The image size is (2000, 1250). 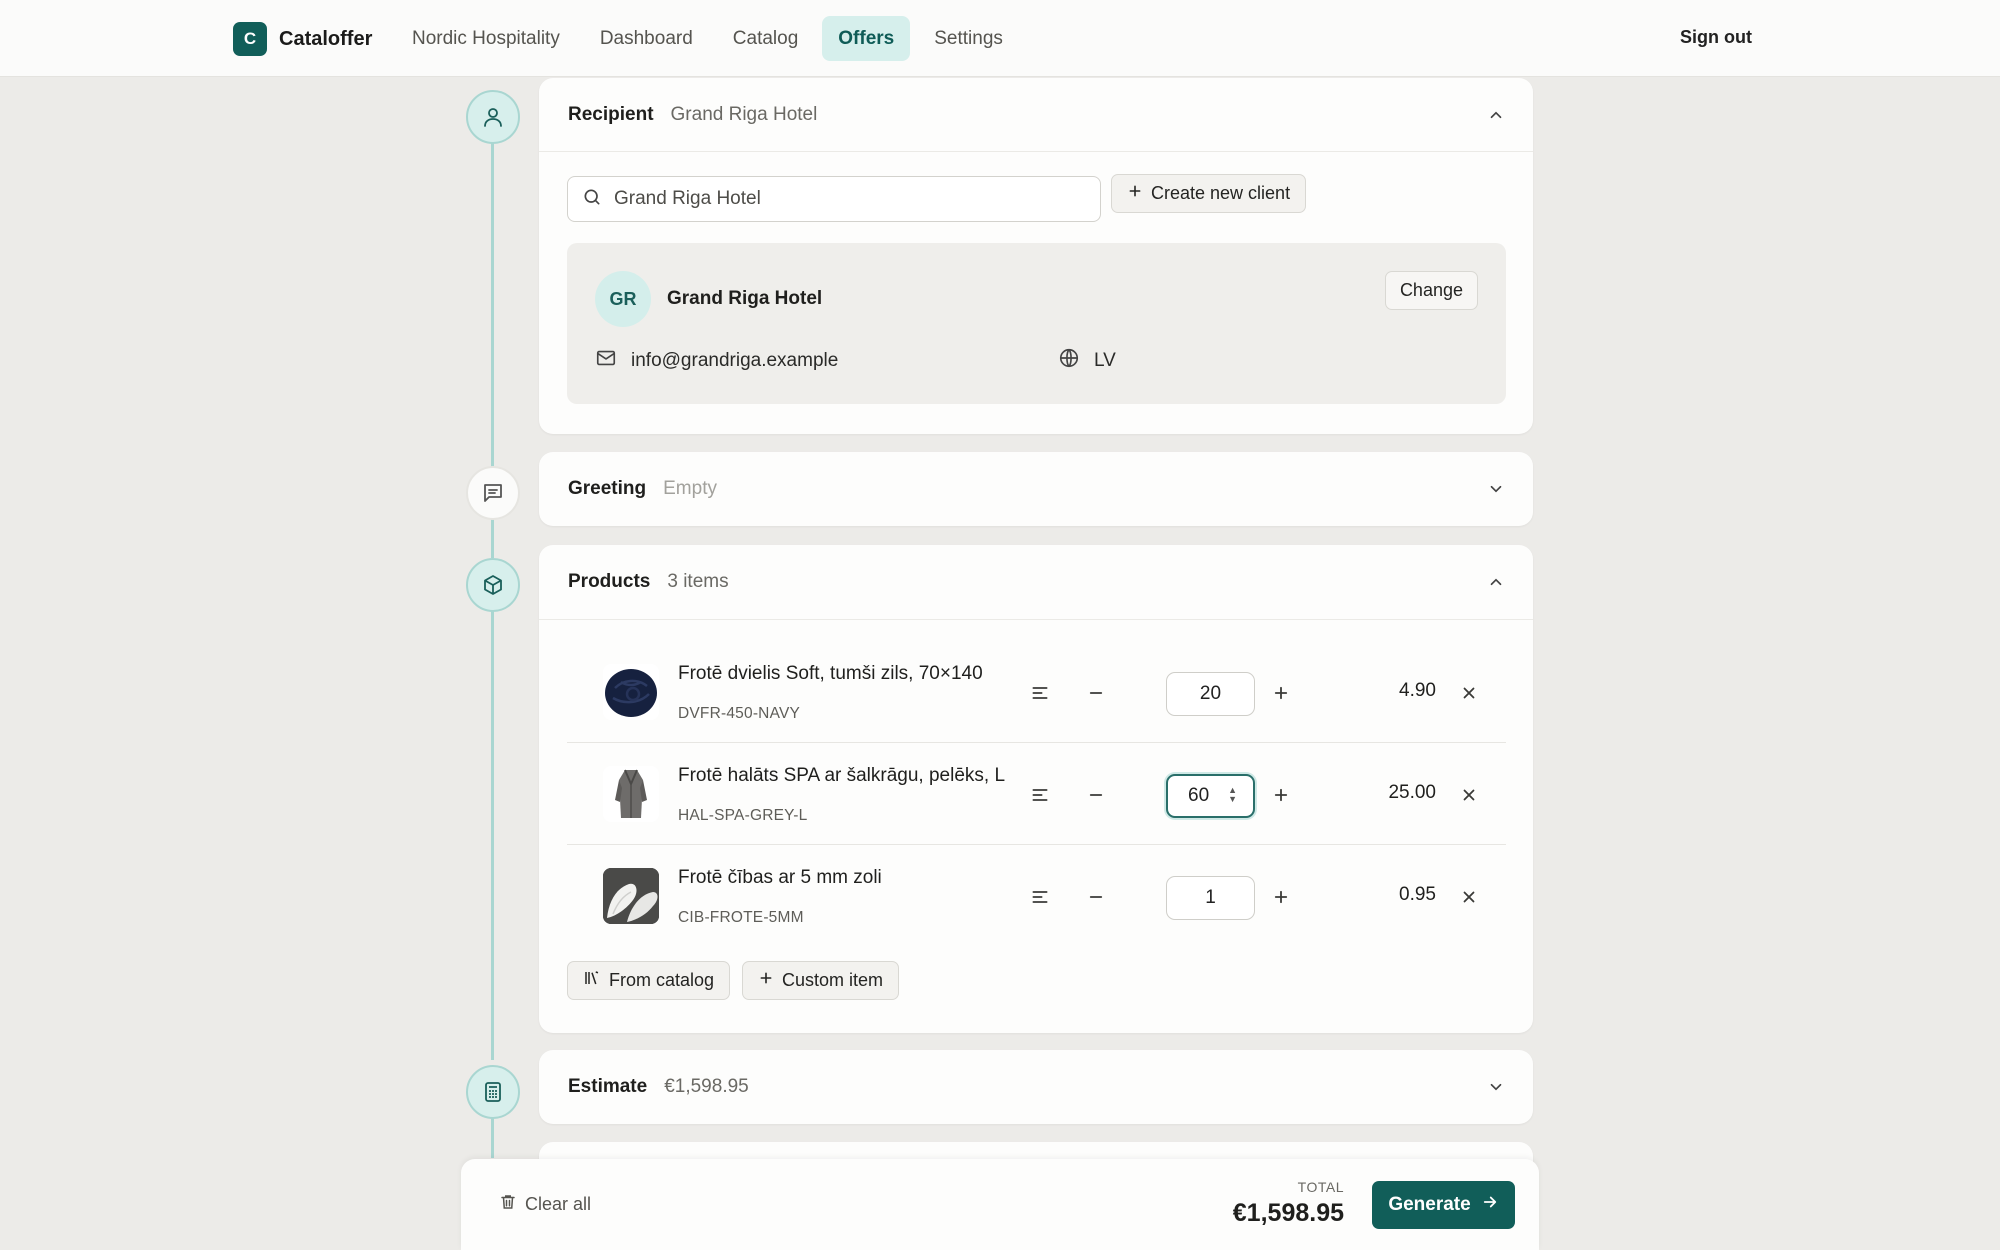 I want to click on products-title: Products, so click(x=609, y=581).